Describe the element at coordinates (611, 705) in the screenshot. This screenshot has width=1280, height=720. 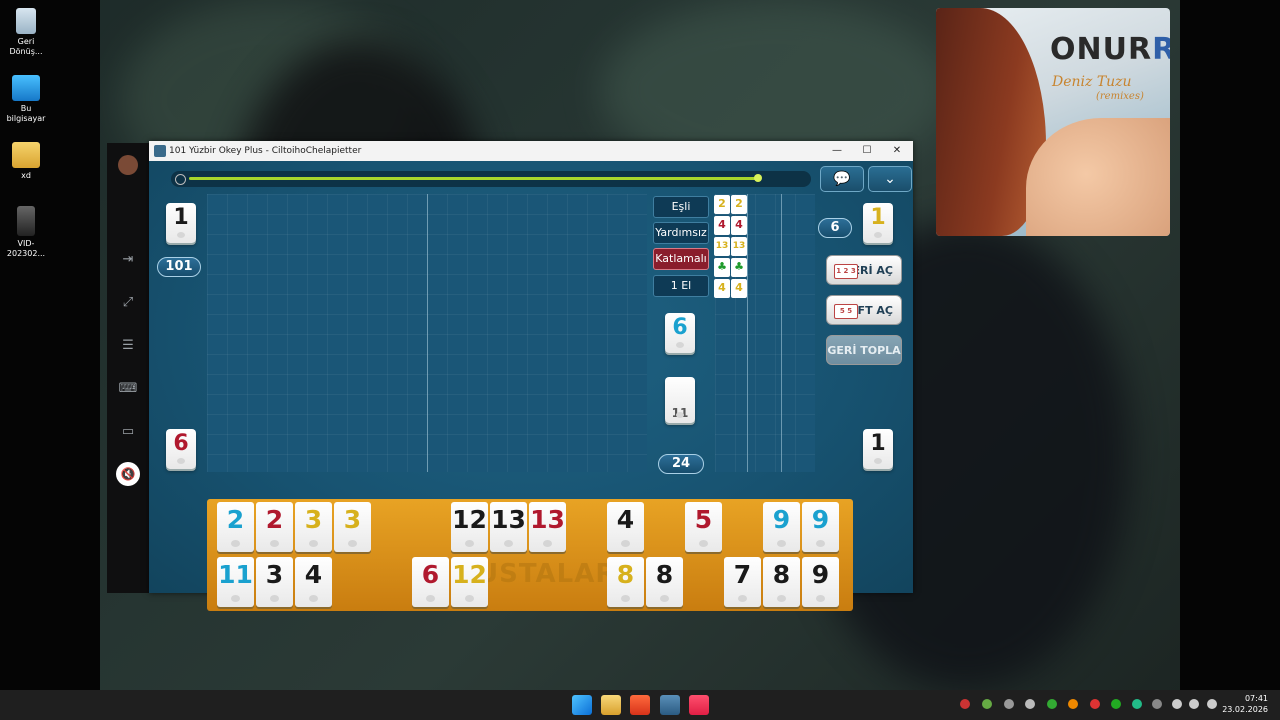
I see `file-explorer-icon` at that location.